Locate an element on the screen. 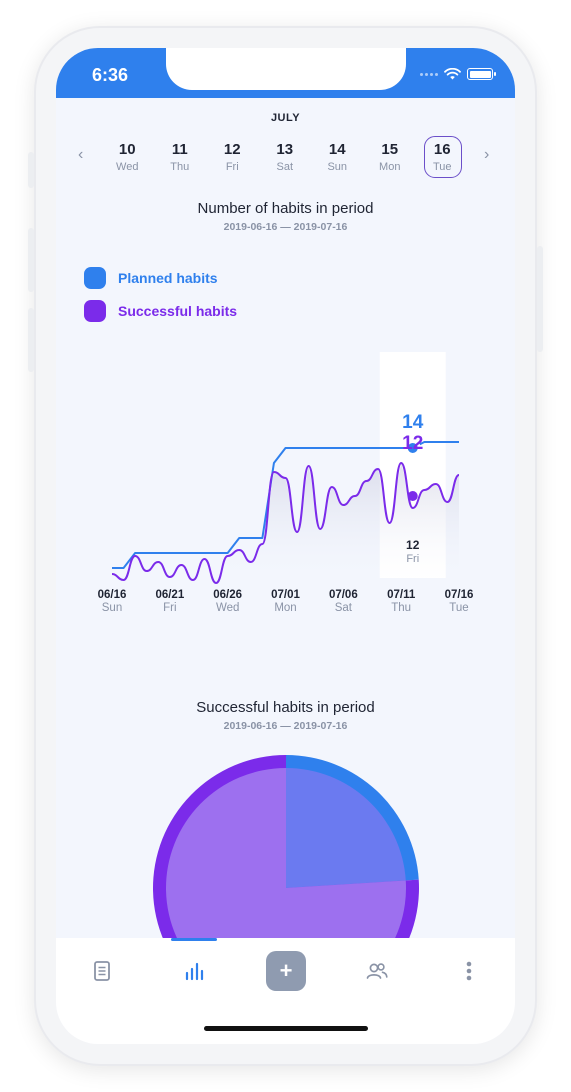 This screenshot has height=1092, width=571. document-icon is located at coordinates (102, 971).